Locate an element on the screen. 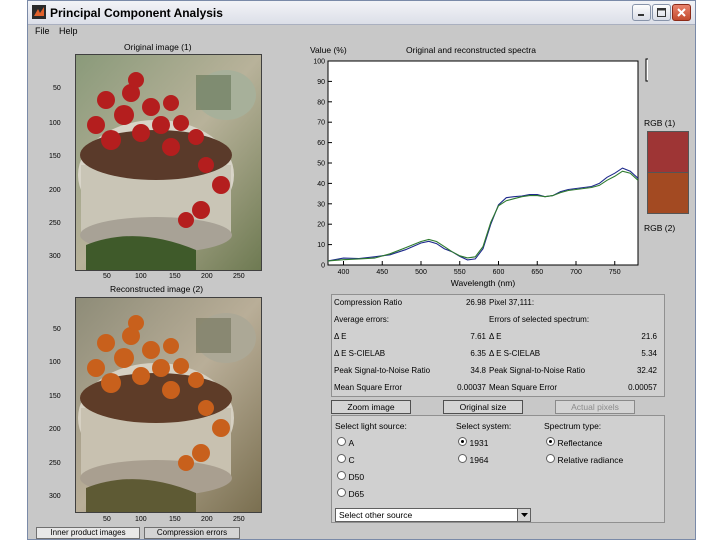 The height and width of the screenshot is (540, 720). avg-metric-label: Peak Signal-to-Noise Ratio is located at coordinates (382, 370).